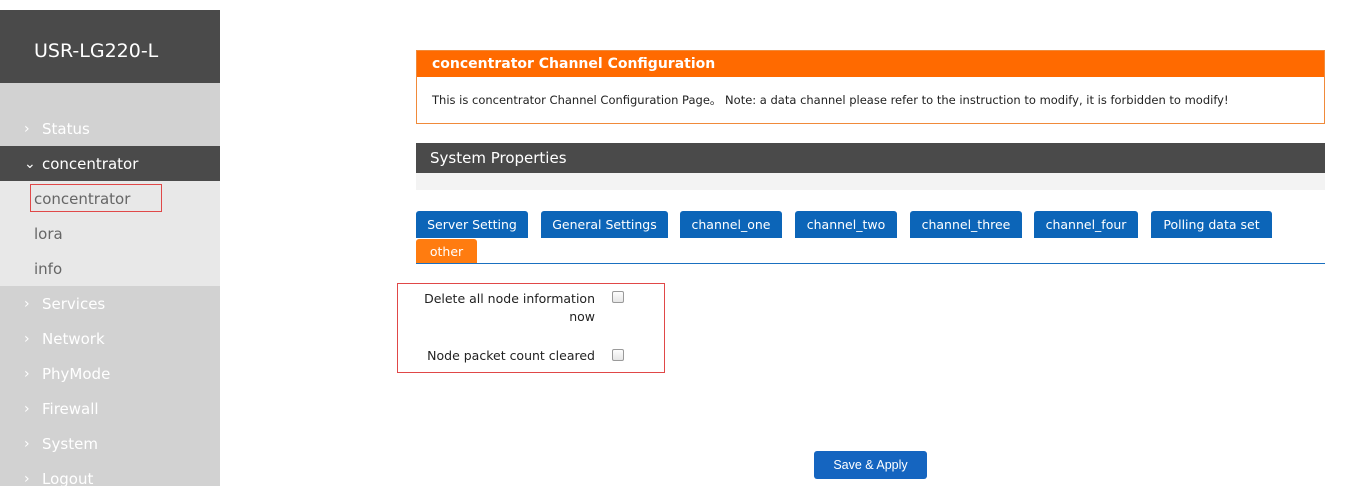 The image size is (1354, 486). What do you see at coordinates (30, 163) in the screenshot?
I see `chevron-down-icon: ⌄` at bounding box center [30, 163].